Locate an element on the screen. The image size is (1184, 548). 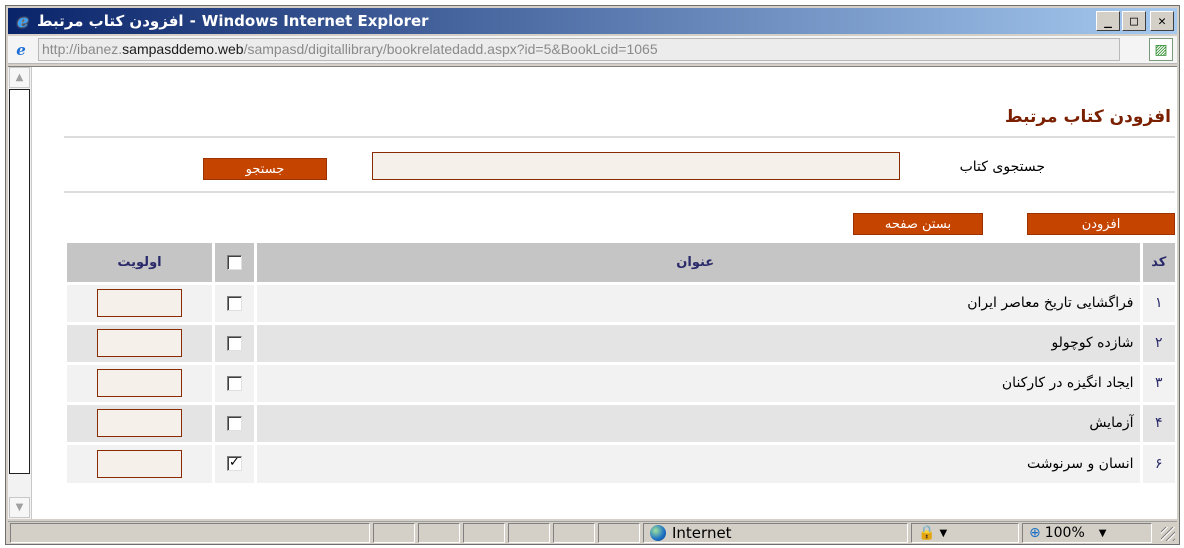
scroll-down-icon: ▼ is located at coordinates (19, 507).